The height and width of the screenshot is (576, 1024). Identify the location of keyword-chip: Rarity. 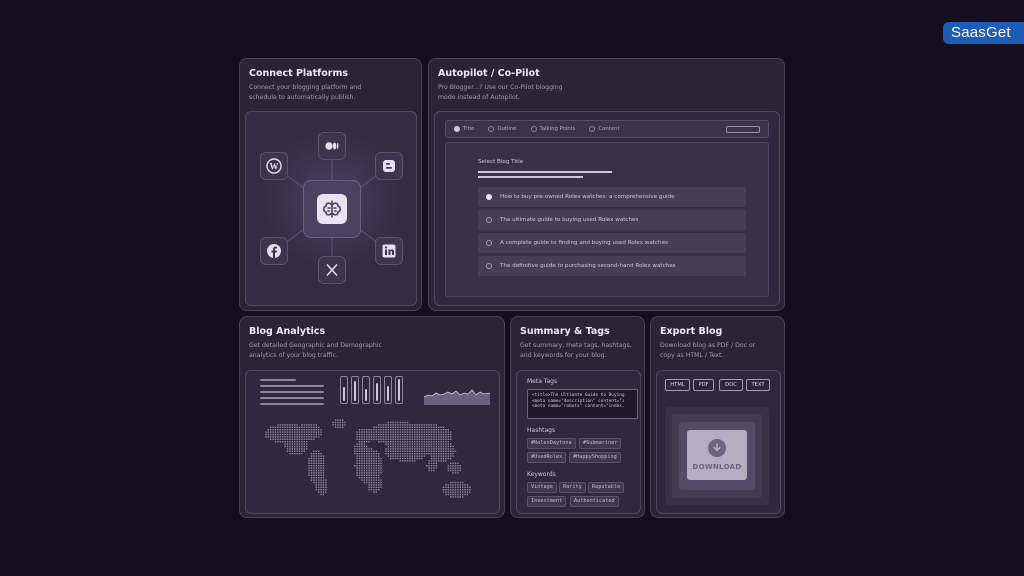
(572, 487).